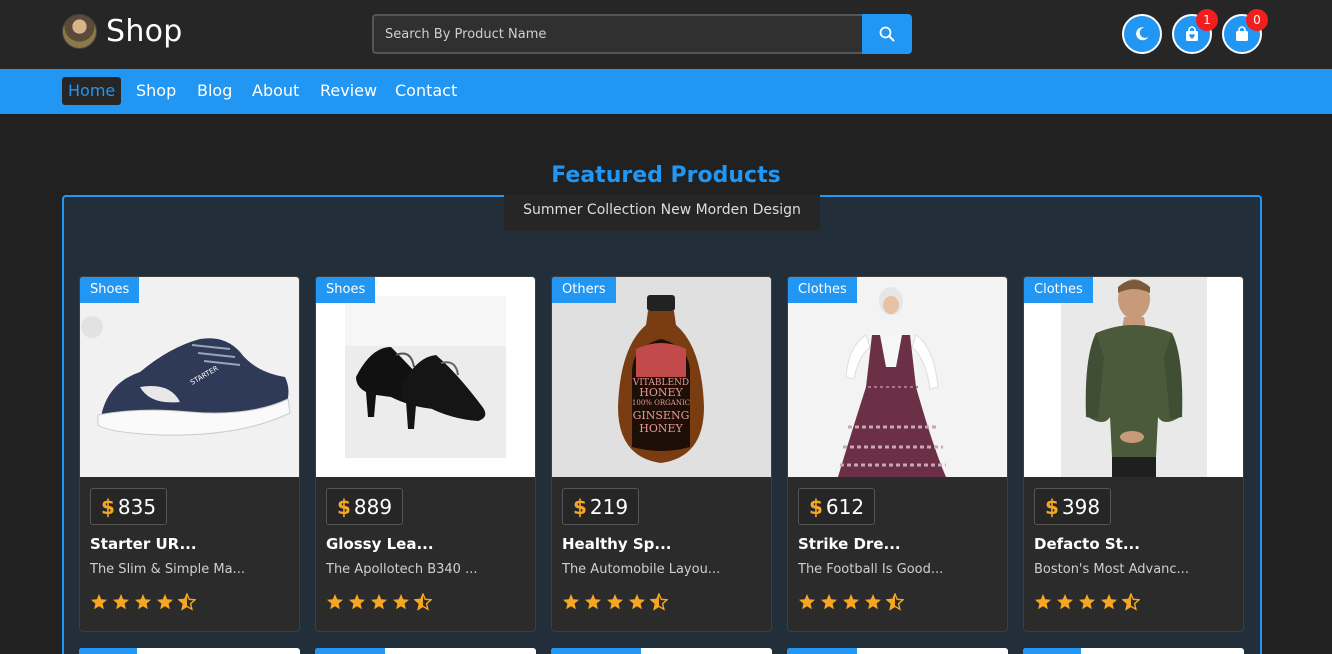  I want to click on nav-review: Review, so click(348, 91).